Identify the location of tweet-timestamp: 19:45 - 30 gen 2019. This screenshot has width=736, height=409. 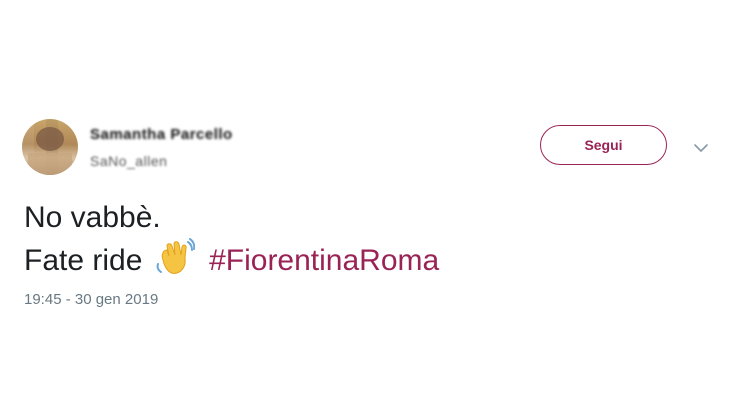
(91, 299).